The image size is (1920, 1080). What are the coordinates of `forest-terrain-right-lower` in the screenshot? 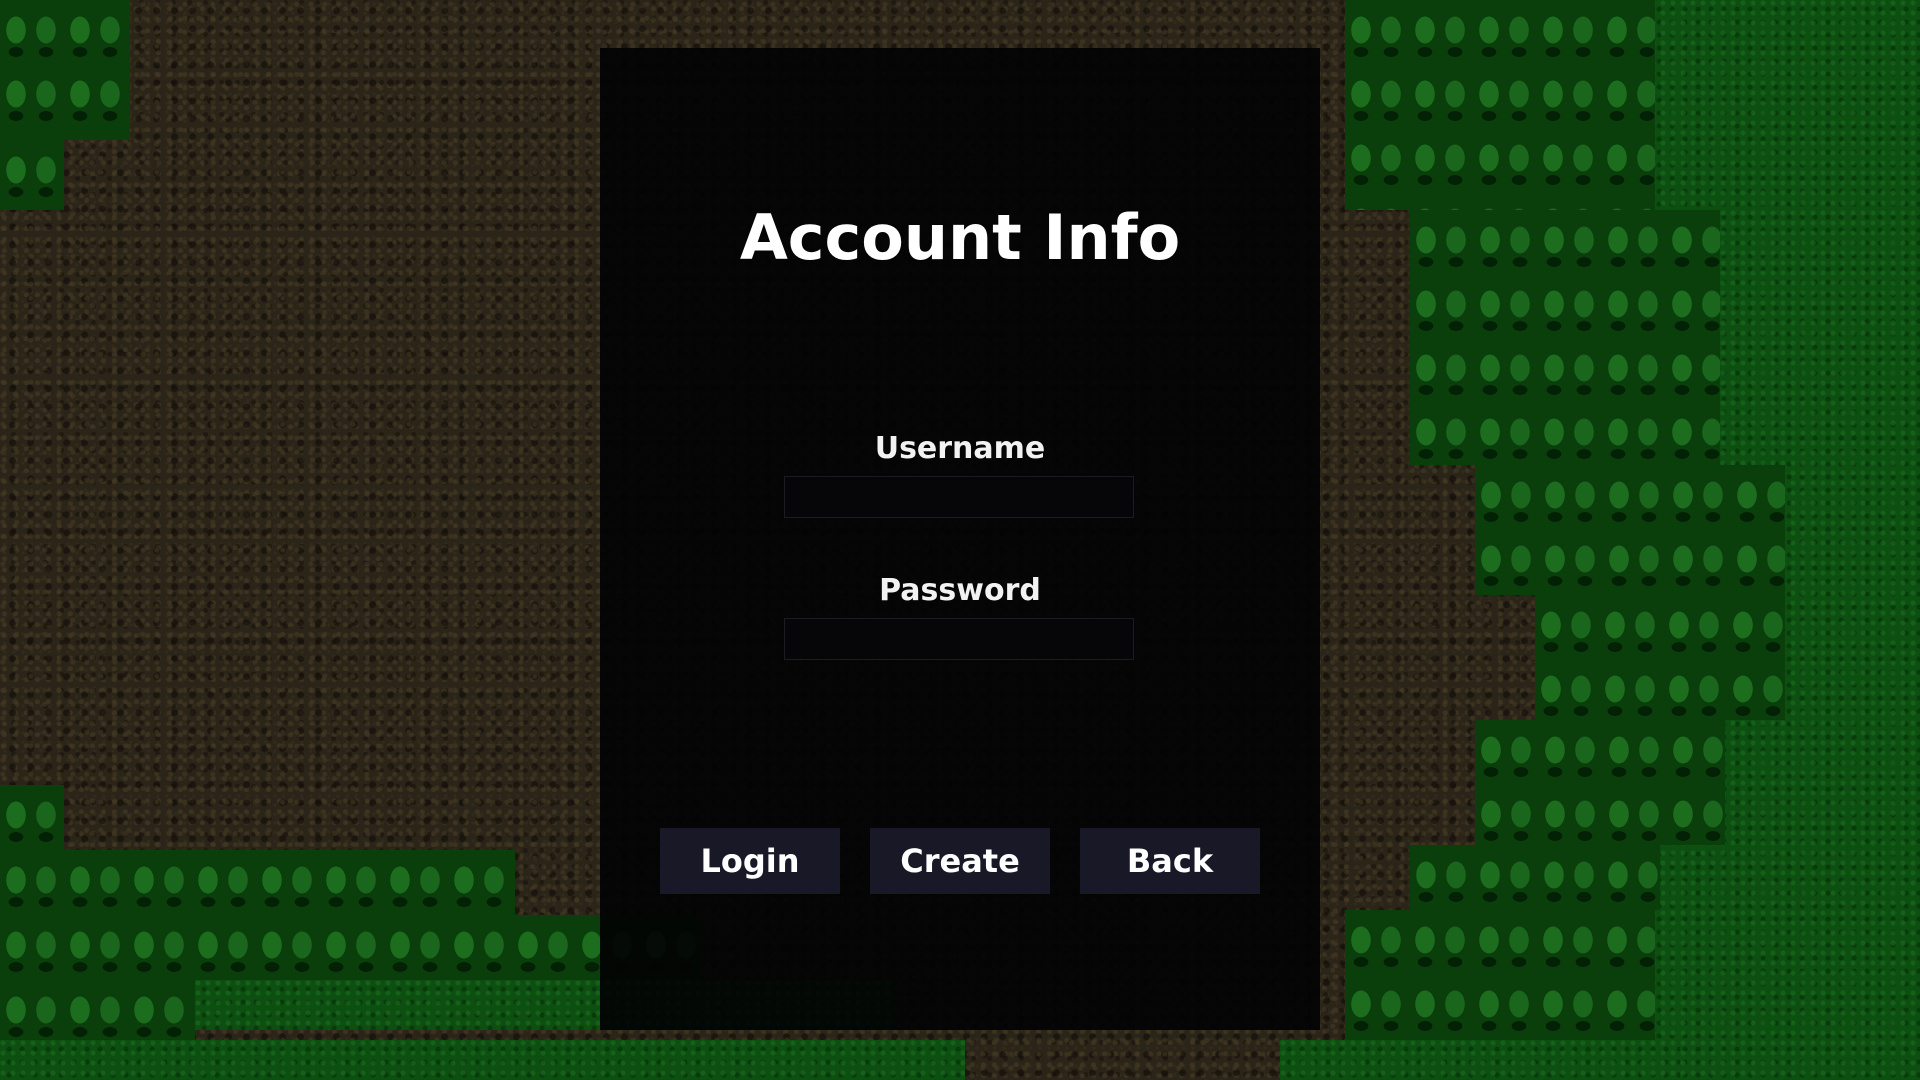 It's located at (1600, 782).